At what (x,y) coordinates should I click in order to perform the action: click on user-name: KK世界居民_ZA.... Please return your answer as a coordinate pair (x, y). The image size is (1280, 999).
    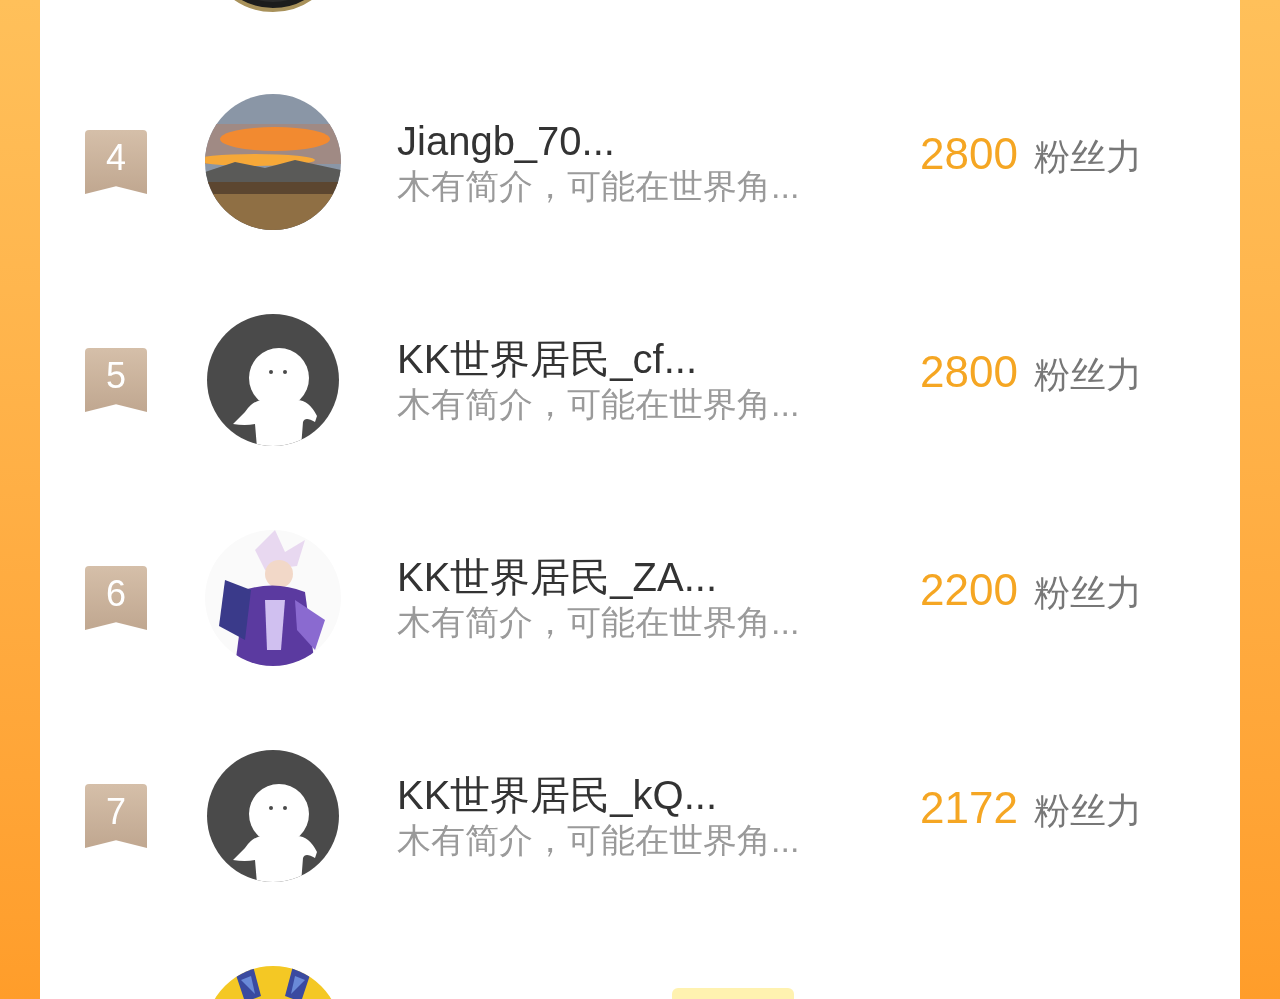
    Looking at the image, I should click on (647, 577).